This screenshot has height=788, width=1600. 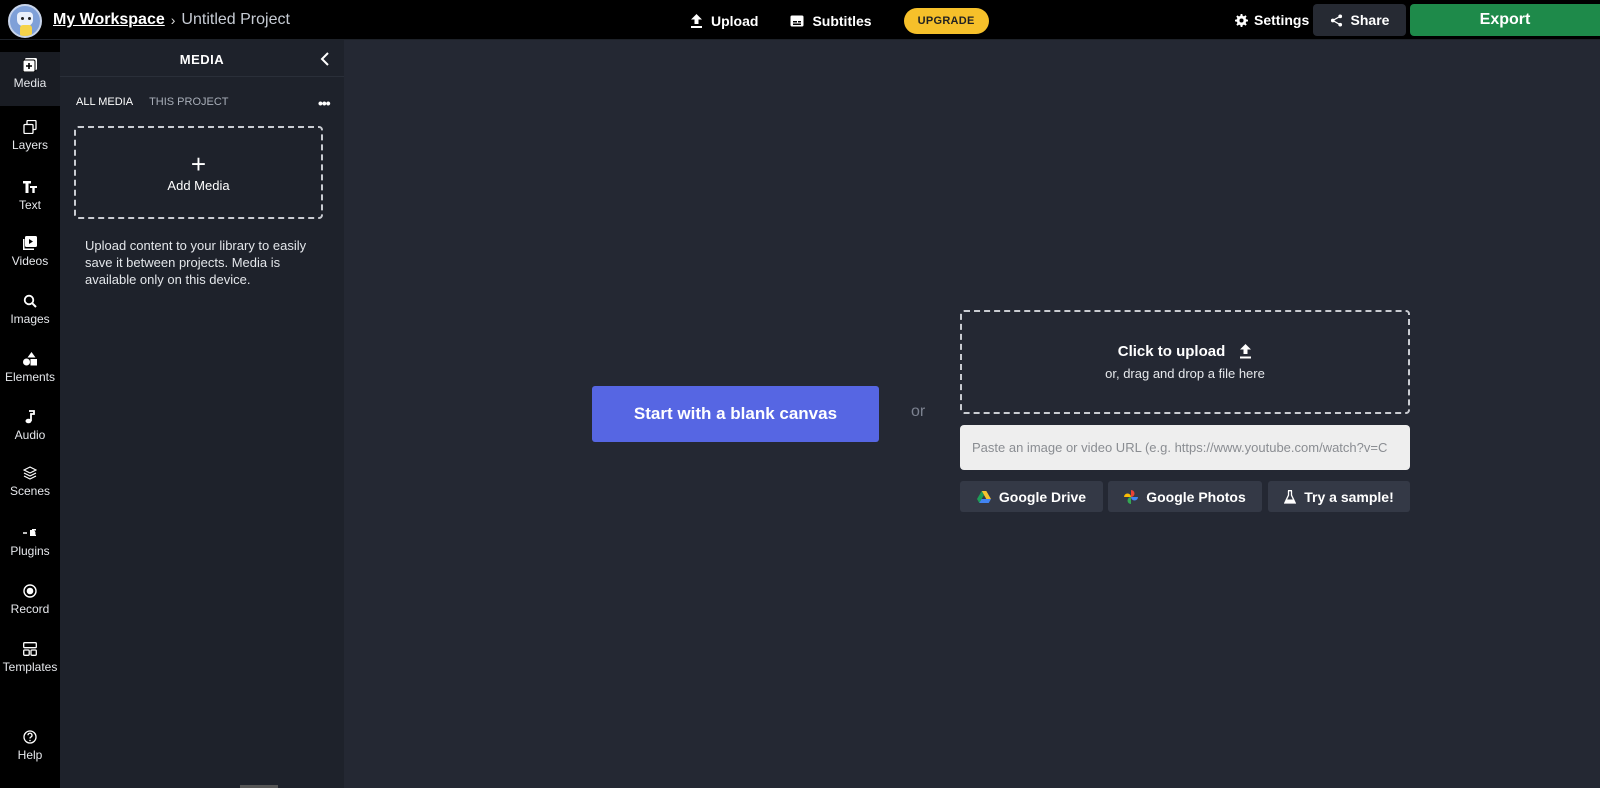 I want to click on top-actions: Upload Subtitles UPGRADE, so click(x=839, y=21).